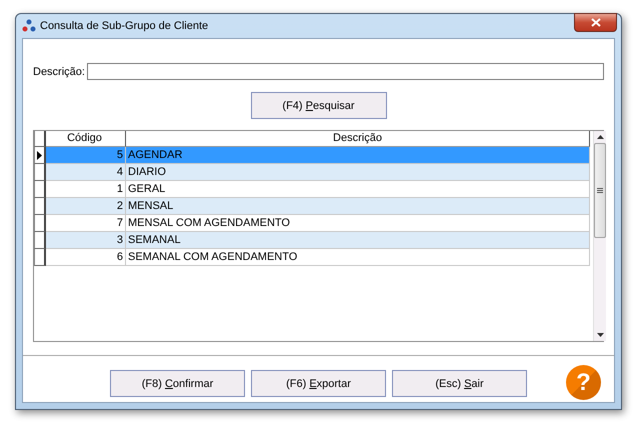 The width and height of the screenshot is (638, 426). What do you see at coordinates (358, 172) in the screenshot?
I see `table-cell: DIARIO` at bounding box center [358, 172].